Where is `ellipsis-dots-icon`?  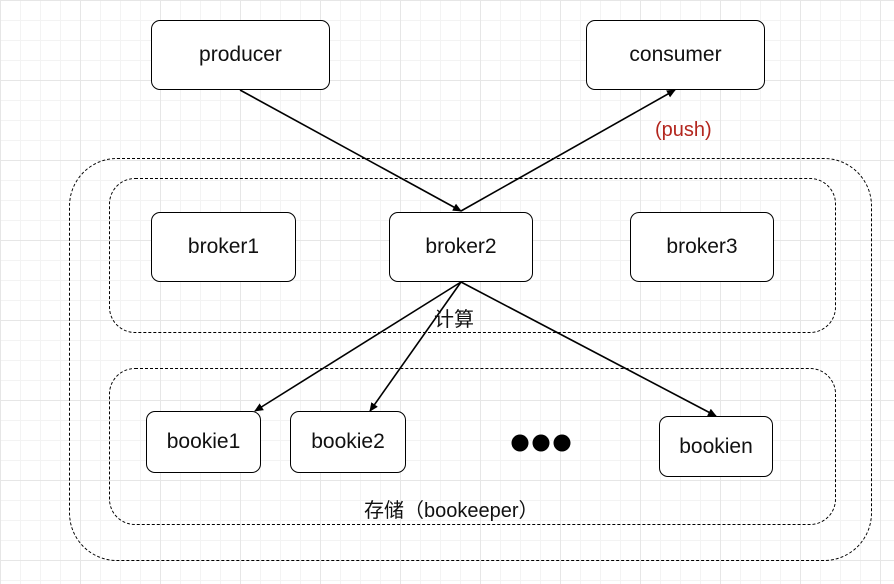 ellipsis-dots-icon is located at coordinates (541, 443).